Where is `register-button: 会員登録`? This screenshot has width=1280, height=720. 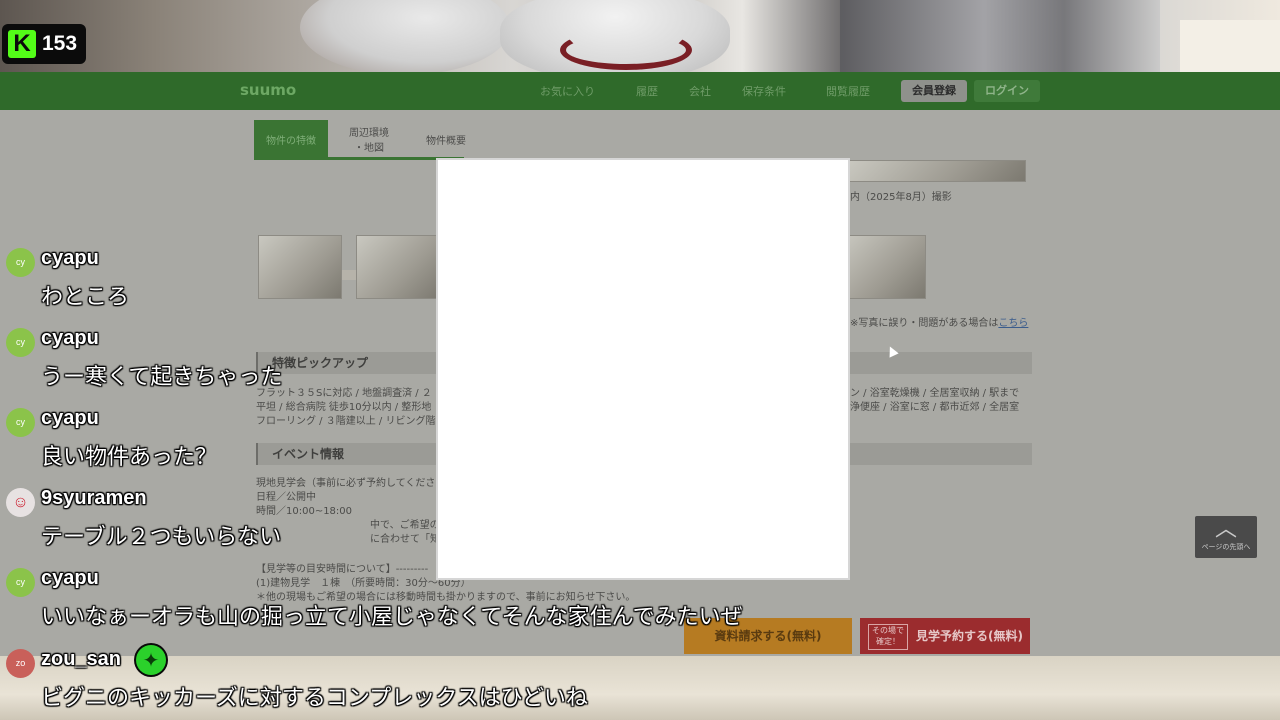 register-button: 会員登録 is located at coordinates (934, 91).